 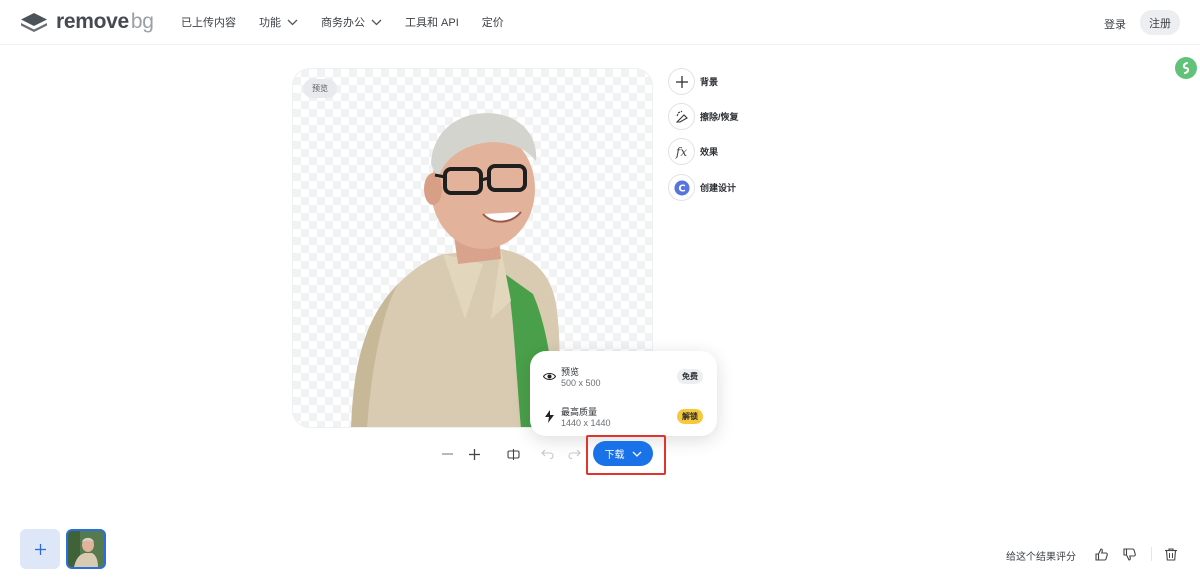 I want to click on nav-tools-api-label: 工具和 API, so click(x=432, y=23).